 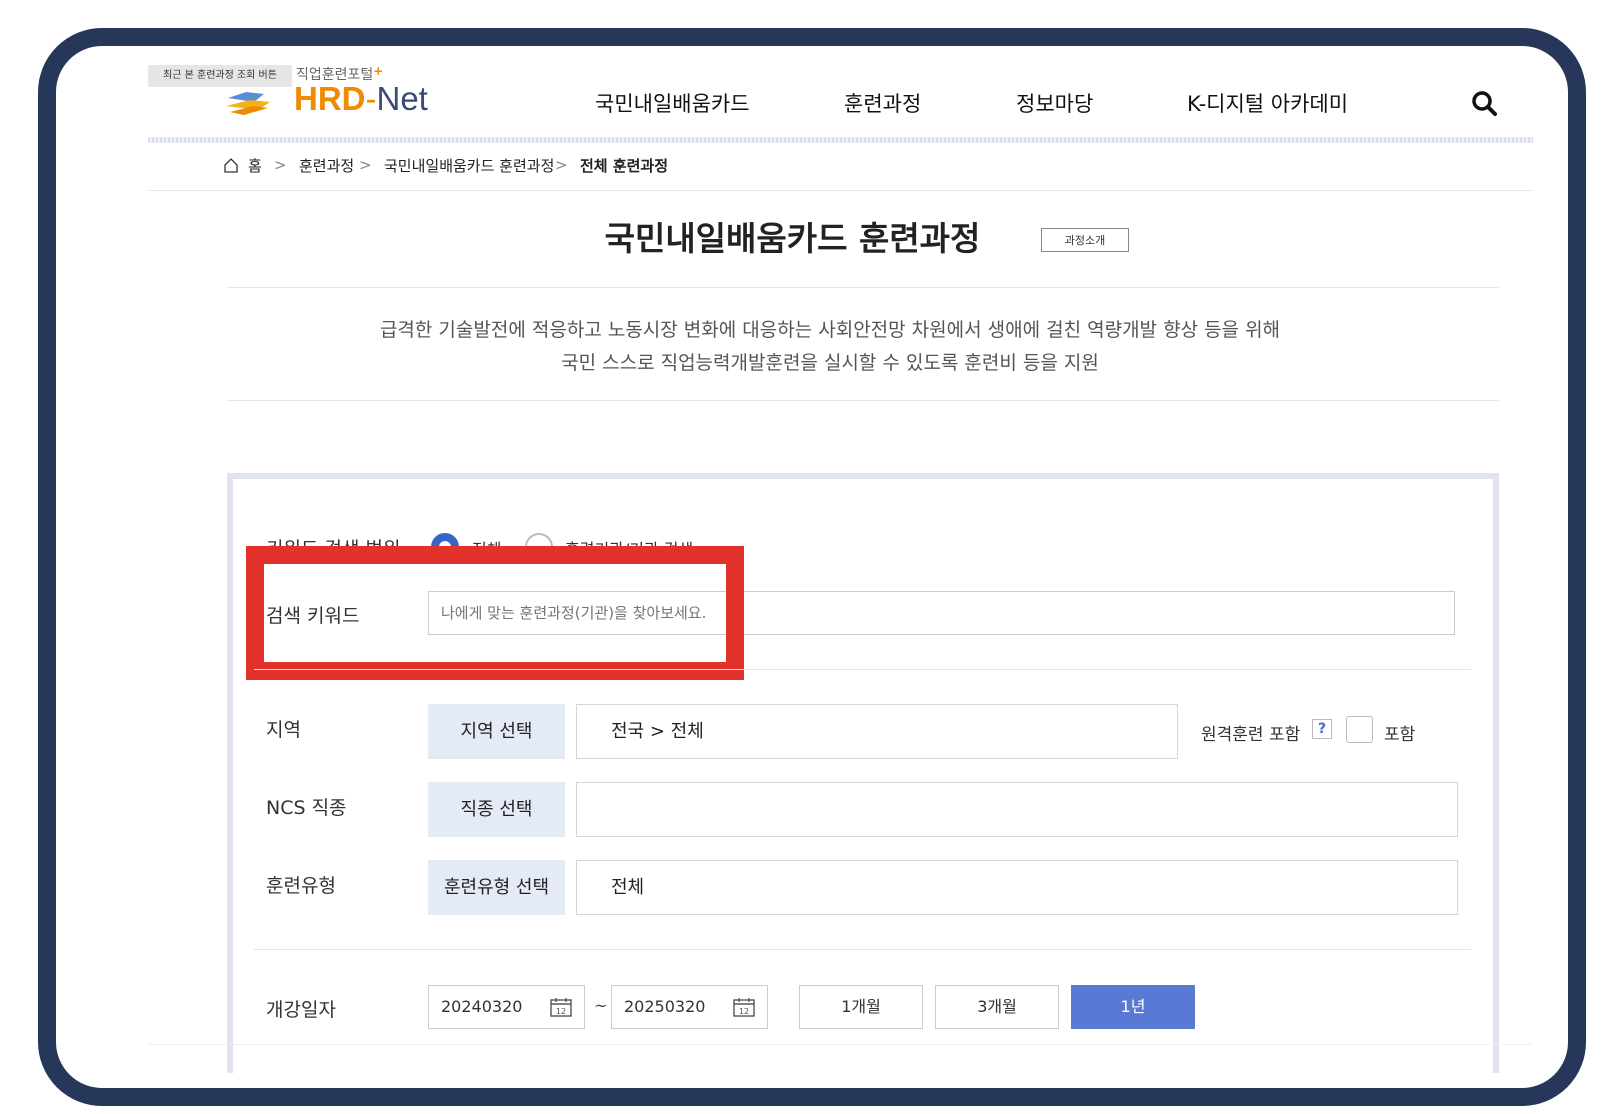 I want to click on remote-training-label: 원격훈련 포함, so click(x=1251, y=735).